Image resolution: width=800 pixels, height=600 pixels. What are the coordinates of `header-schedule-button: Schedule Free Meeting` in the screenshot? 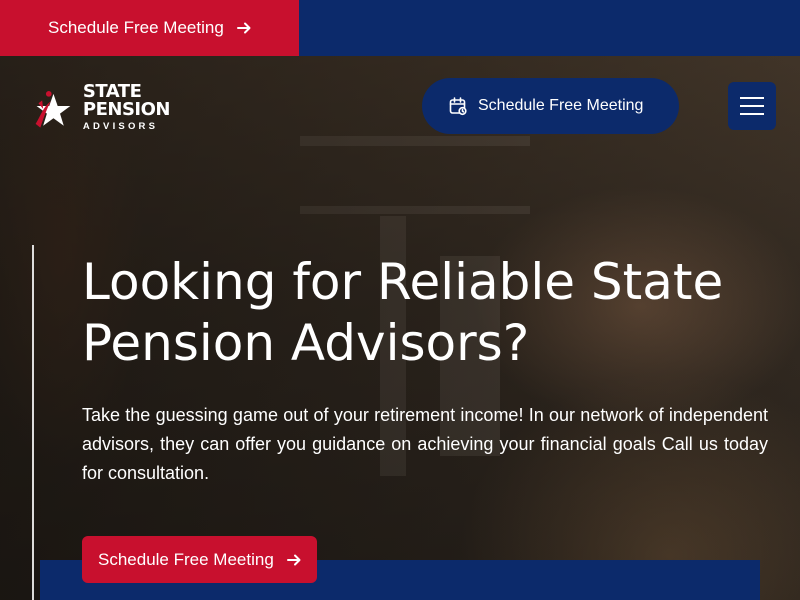 It's located at (550, 106).